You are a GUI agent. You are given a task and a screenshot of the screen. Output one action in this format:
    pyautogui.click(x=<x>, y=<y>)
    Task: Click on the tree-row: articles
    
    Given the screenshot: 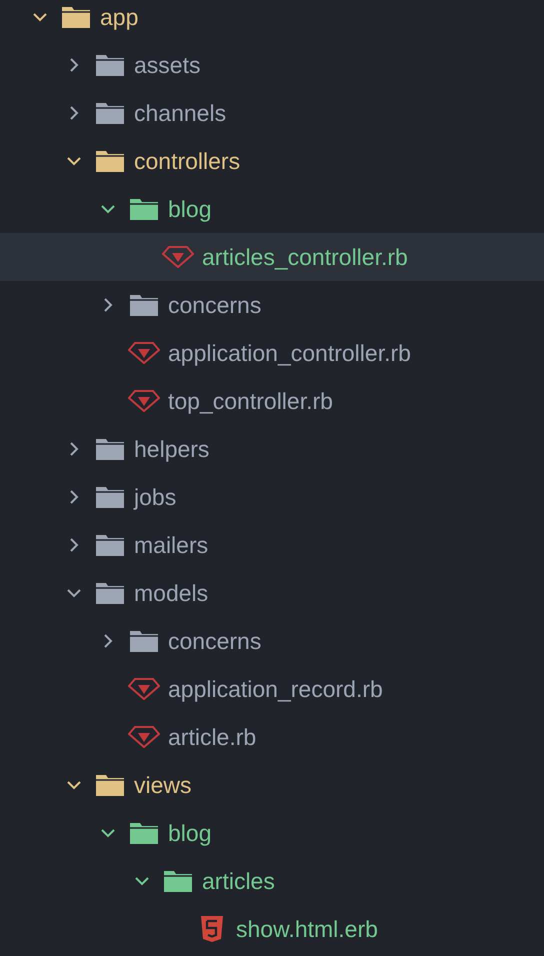 What is the action you would take?
    pyautogui.click(x=272, y=881)
    